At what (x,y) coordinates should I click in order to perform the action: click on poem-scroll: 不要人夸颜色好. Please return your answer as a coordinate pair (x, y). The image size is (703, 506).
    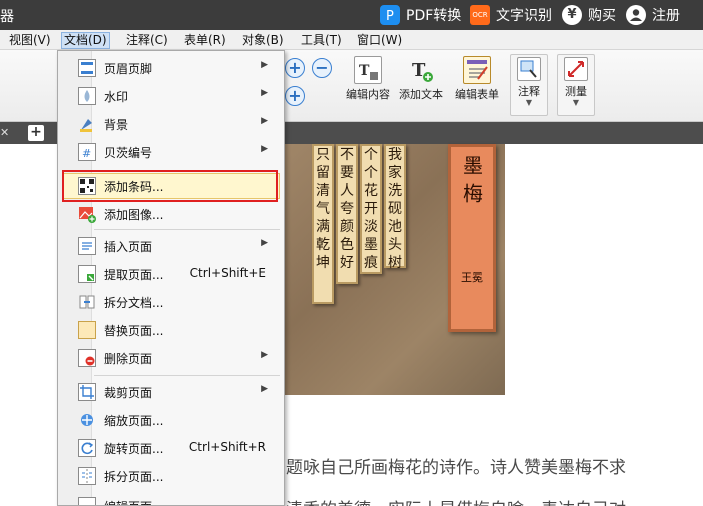
    Looking at the image, I should click on (347, 214).